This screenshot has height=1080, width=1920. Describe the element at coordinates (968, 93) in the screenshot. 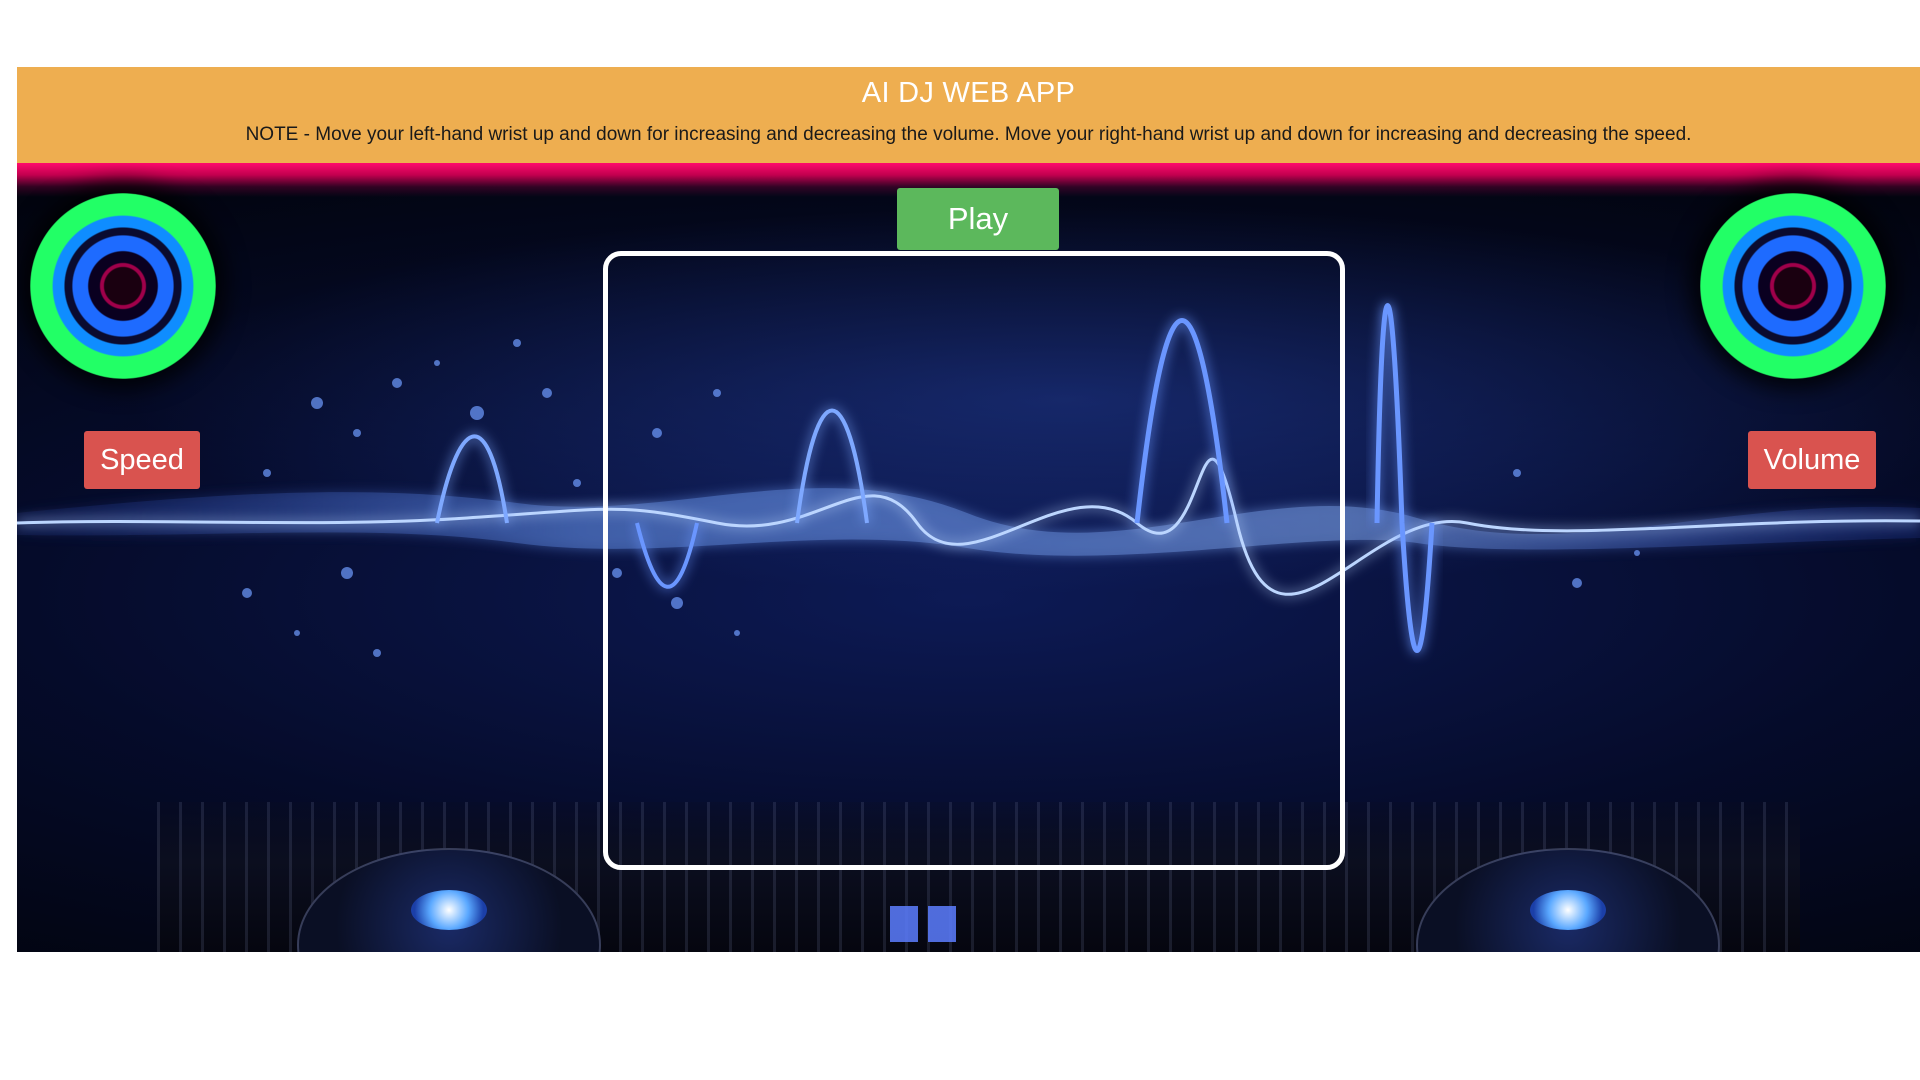

I see `page-title: AI DJ WEB APP` at that location.